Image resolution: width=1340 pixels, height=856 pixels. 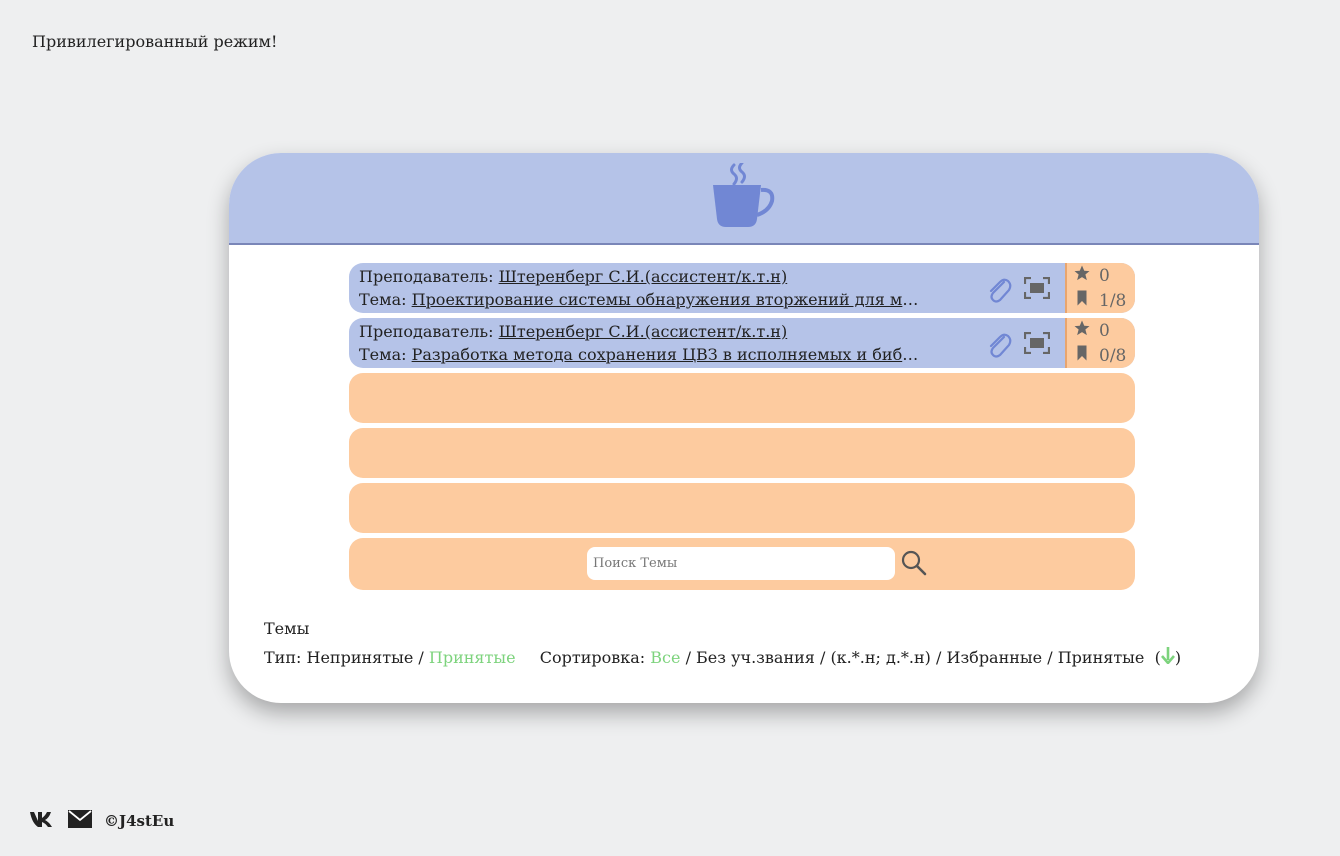 I want to click on paren-close: ), so click(x=1178, y=657).